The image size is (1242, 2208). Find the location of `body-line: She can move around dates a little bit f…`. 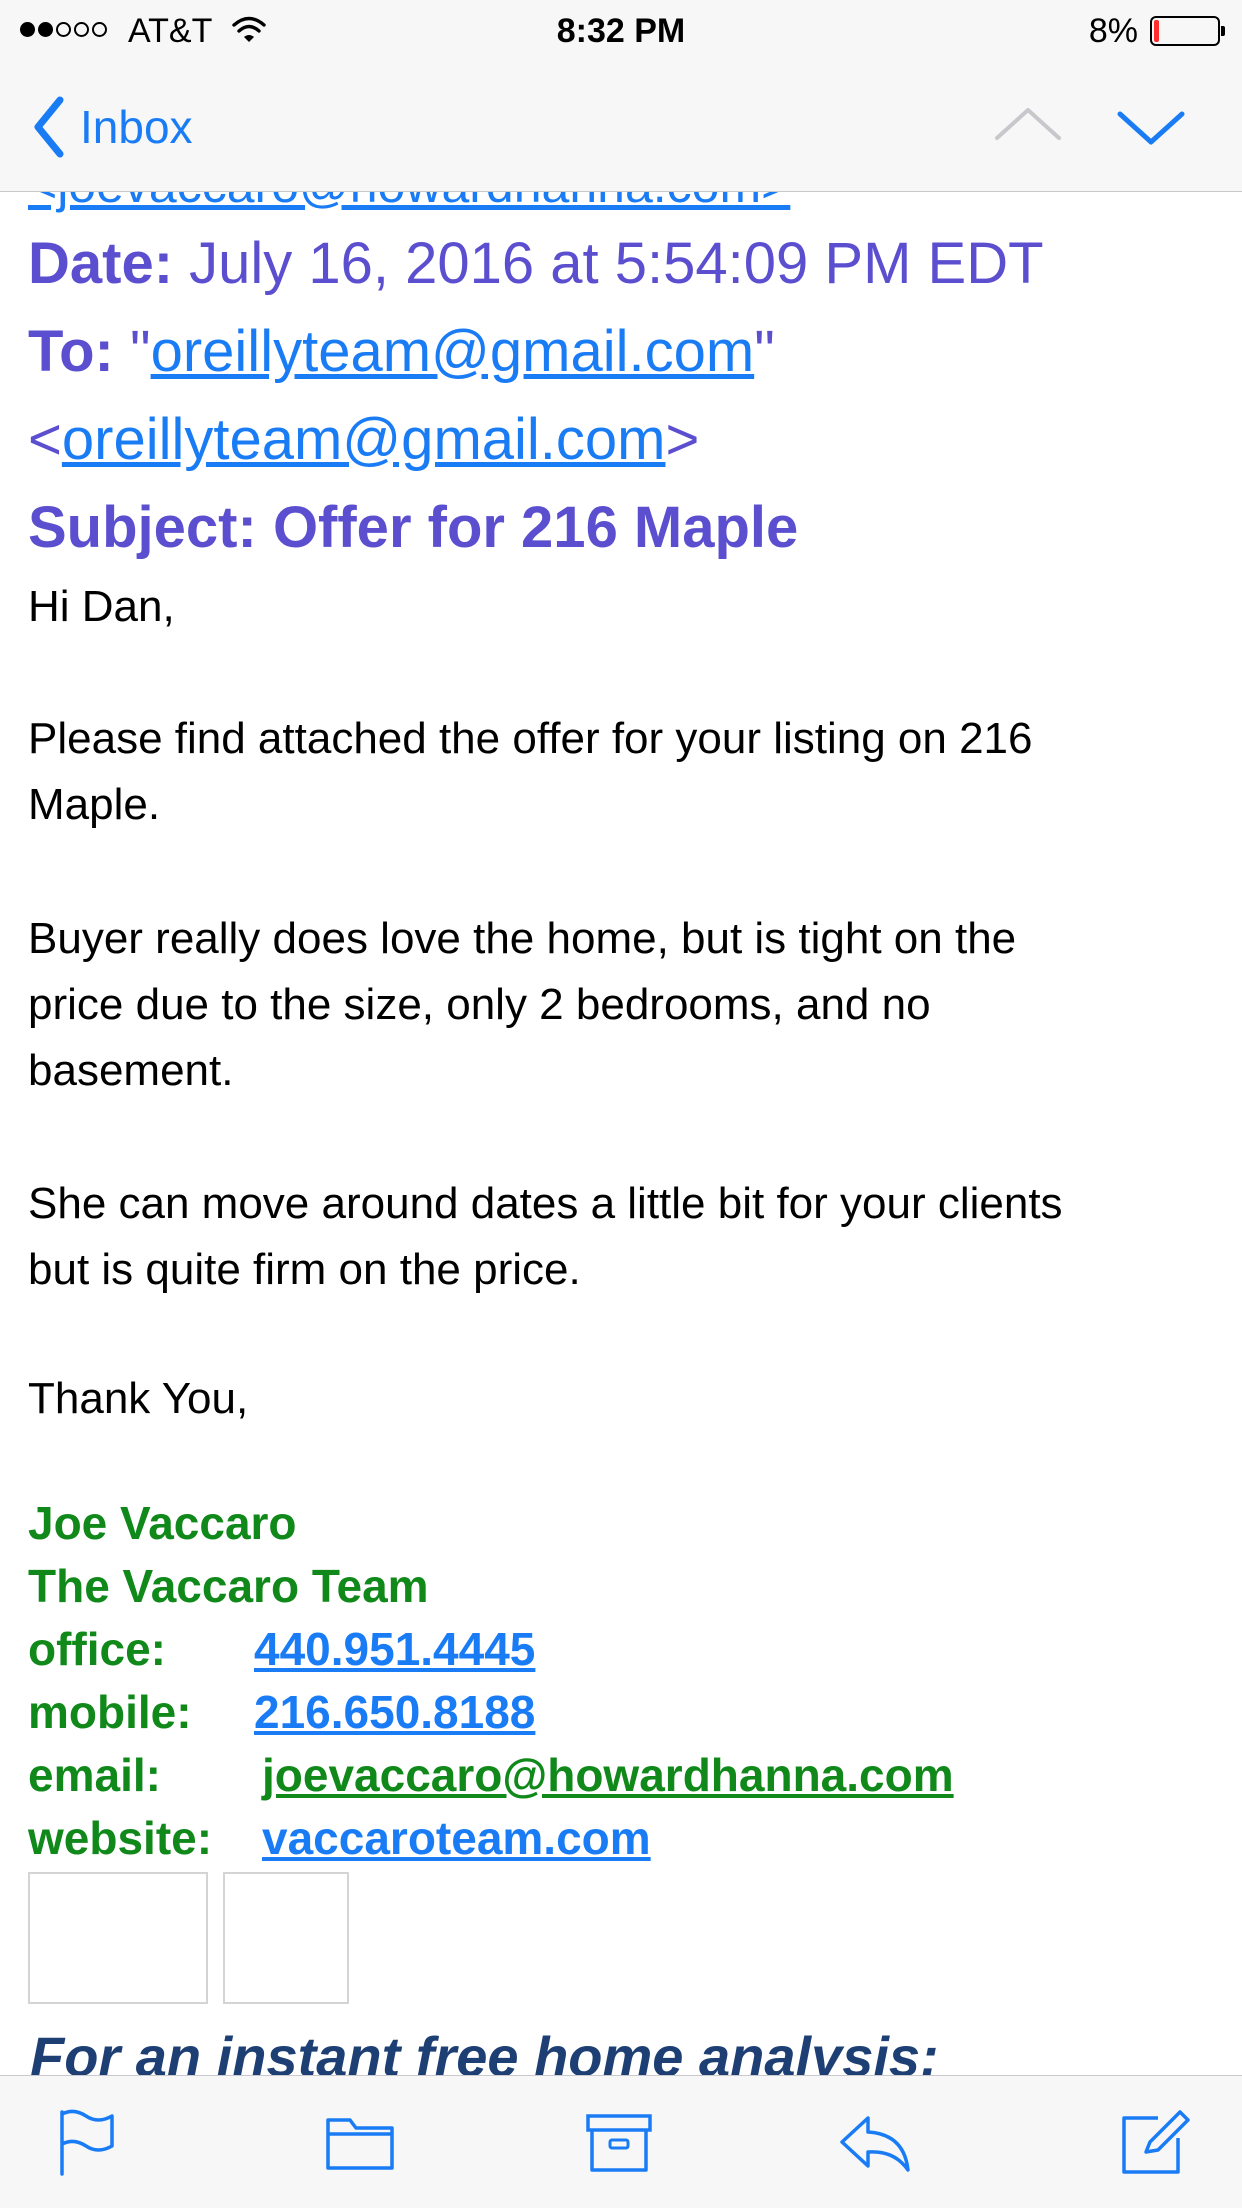

body-line: She can move around dates a little bit f… is located at coordinates (545, 1203).